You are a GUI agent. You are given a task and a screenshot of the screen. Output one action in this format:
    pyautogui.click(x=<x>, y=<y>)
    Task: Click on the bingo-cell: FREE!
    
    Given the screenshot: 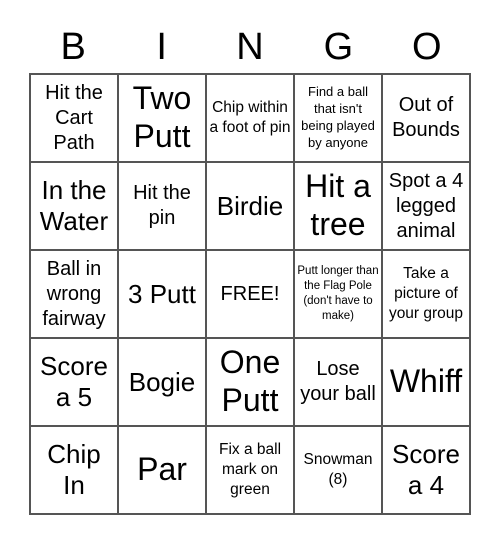 What is the action you would take?
    pyautogui.click(x=250, y=294)
    